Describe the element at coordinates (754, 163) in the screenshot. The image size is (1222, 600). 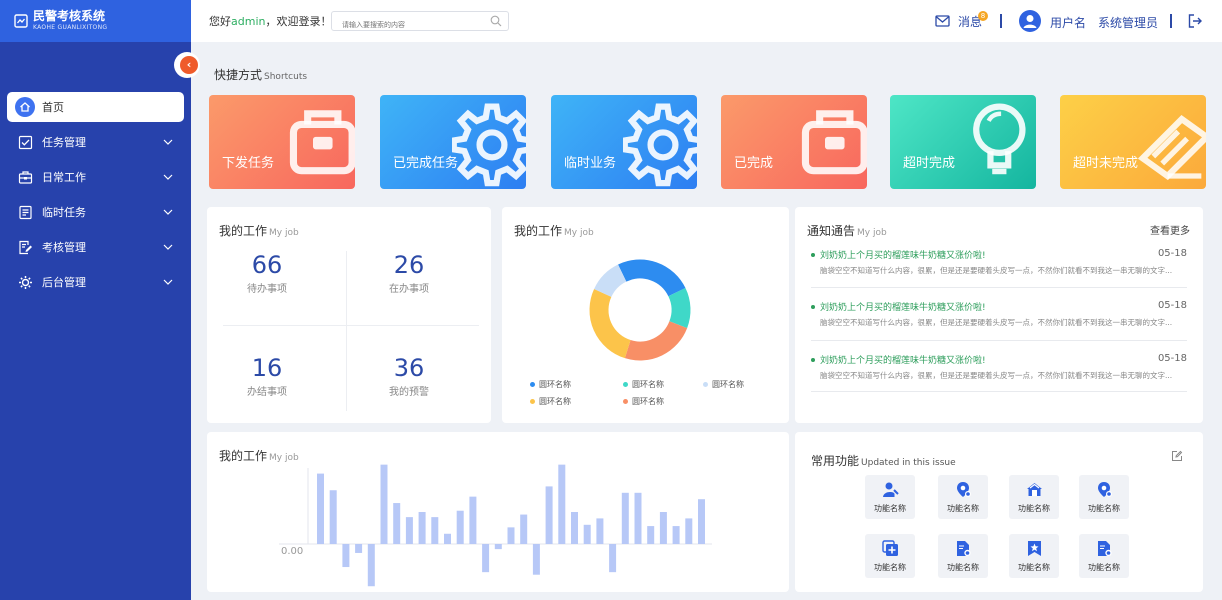
I see `shortcut-label: 已完成` at that location.